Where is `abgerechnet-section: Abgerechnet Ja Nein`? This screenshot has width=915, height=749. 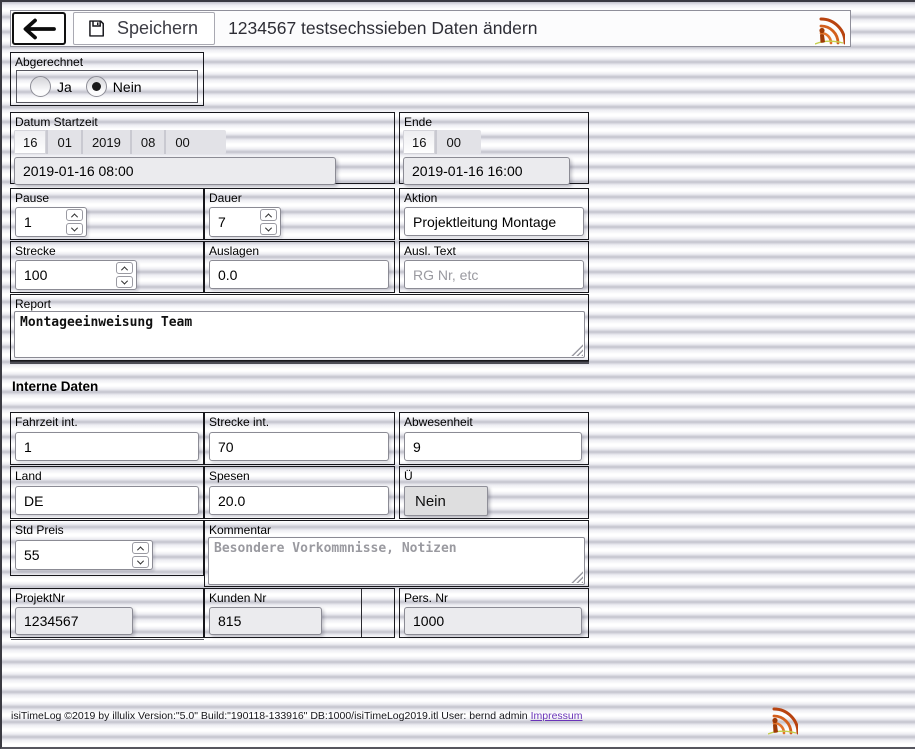
abgerechnet-section: Abgerechnet Ja Nein is located at coordinates (107, 79).